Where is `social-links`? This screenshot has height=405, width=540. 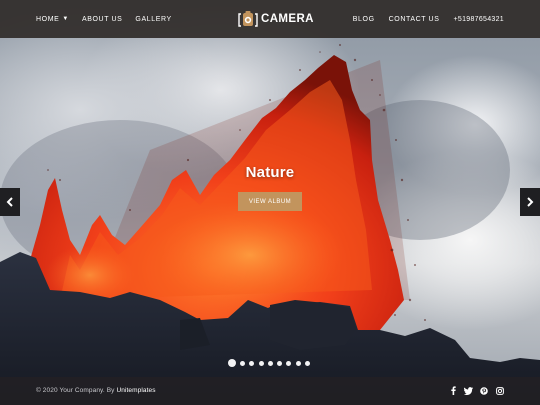
social-links is located at coordinates (473, 390).